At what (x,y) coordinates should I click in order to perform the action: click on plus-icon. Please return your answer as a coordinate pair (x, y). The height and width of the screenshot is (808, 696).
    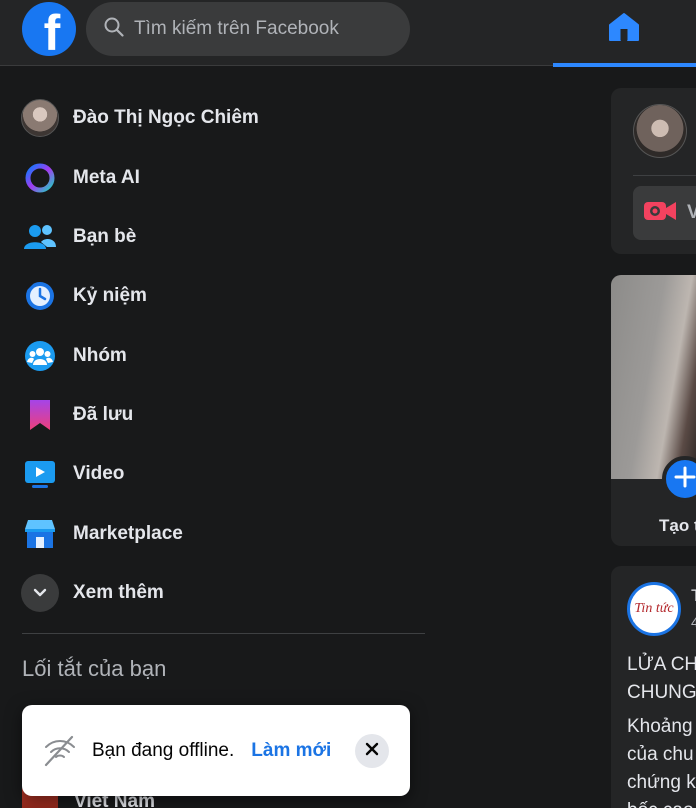
    Looking at the image, I should click on (685, 479).